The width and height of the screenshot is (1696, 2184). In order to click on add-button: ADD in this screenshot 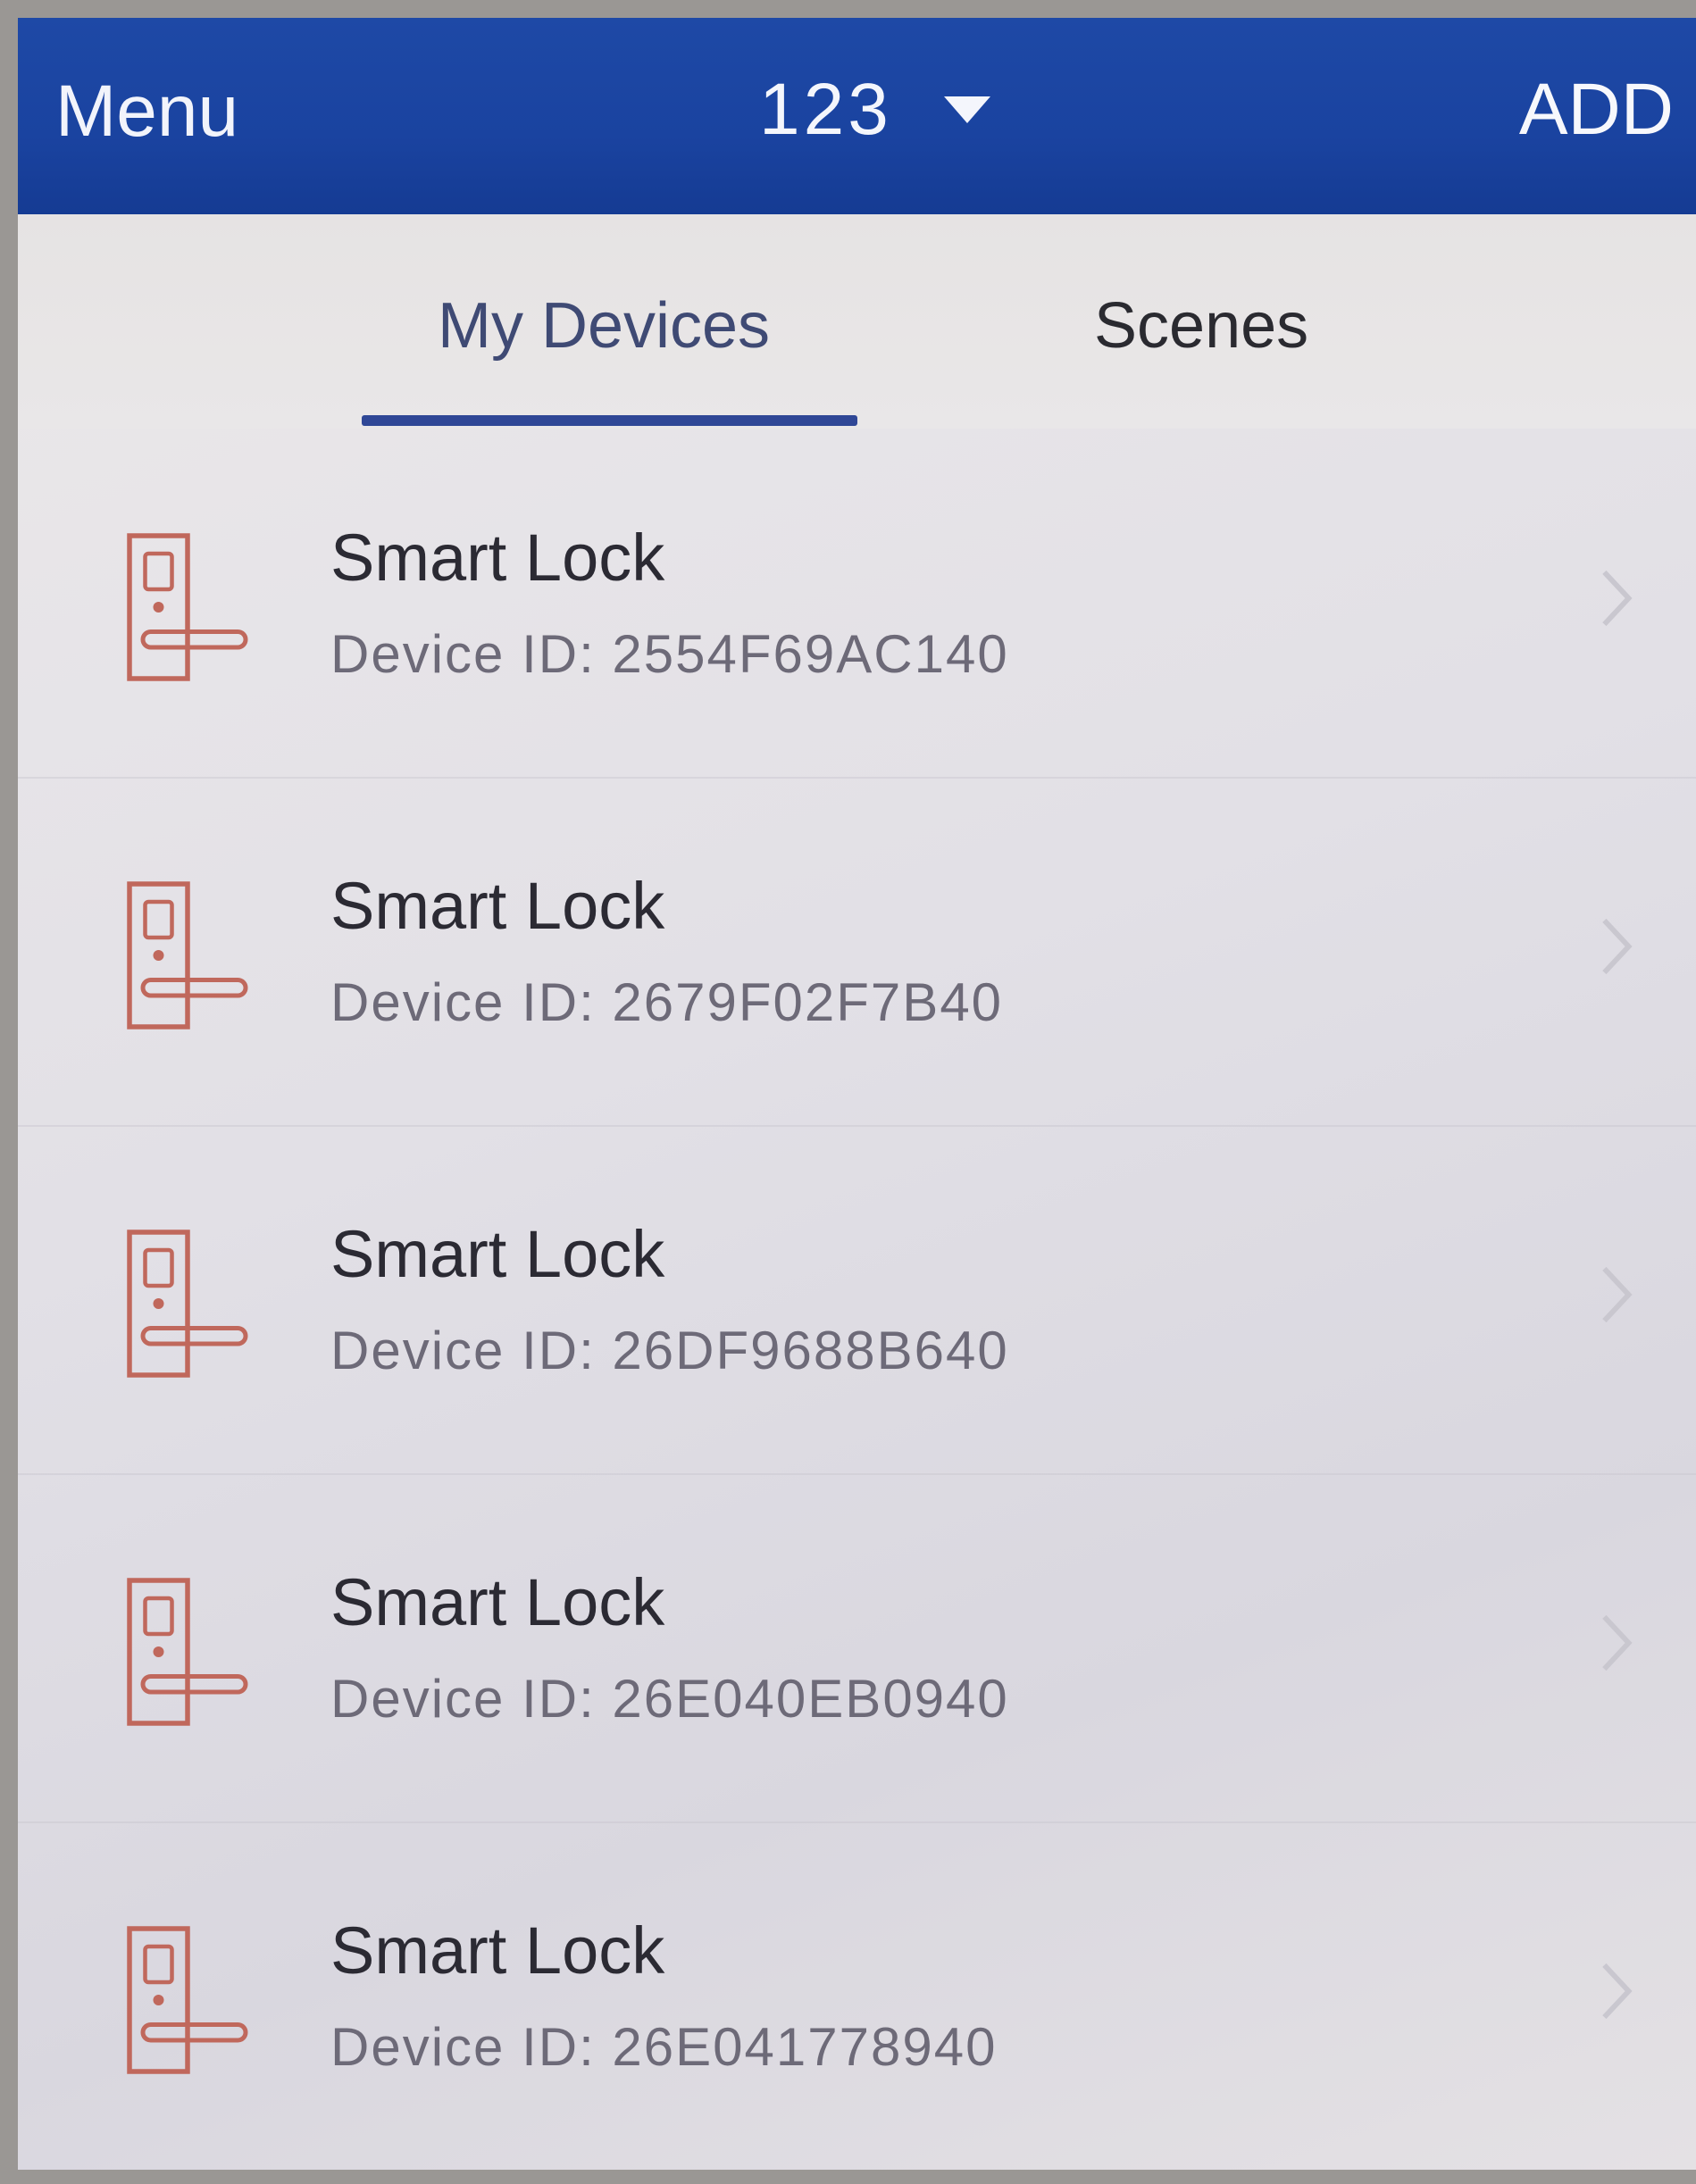, I will do `click(1596, 110)`.